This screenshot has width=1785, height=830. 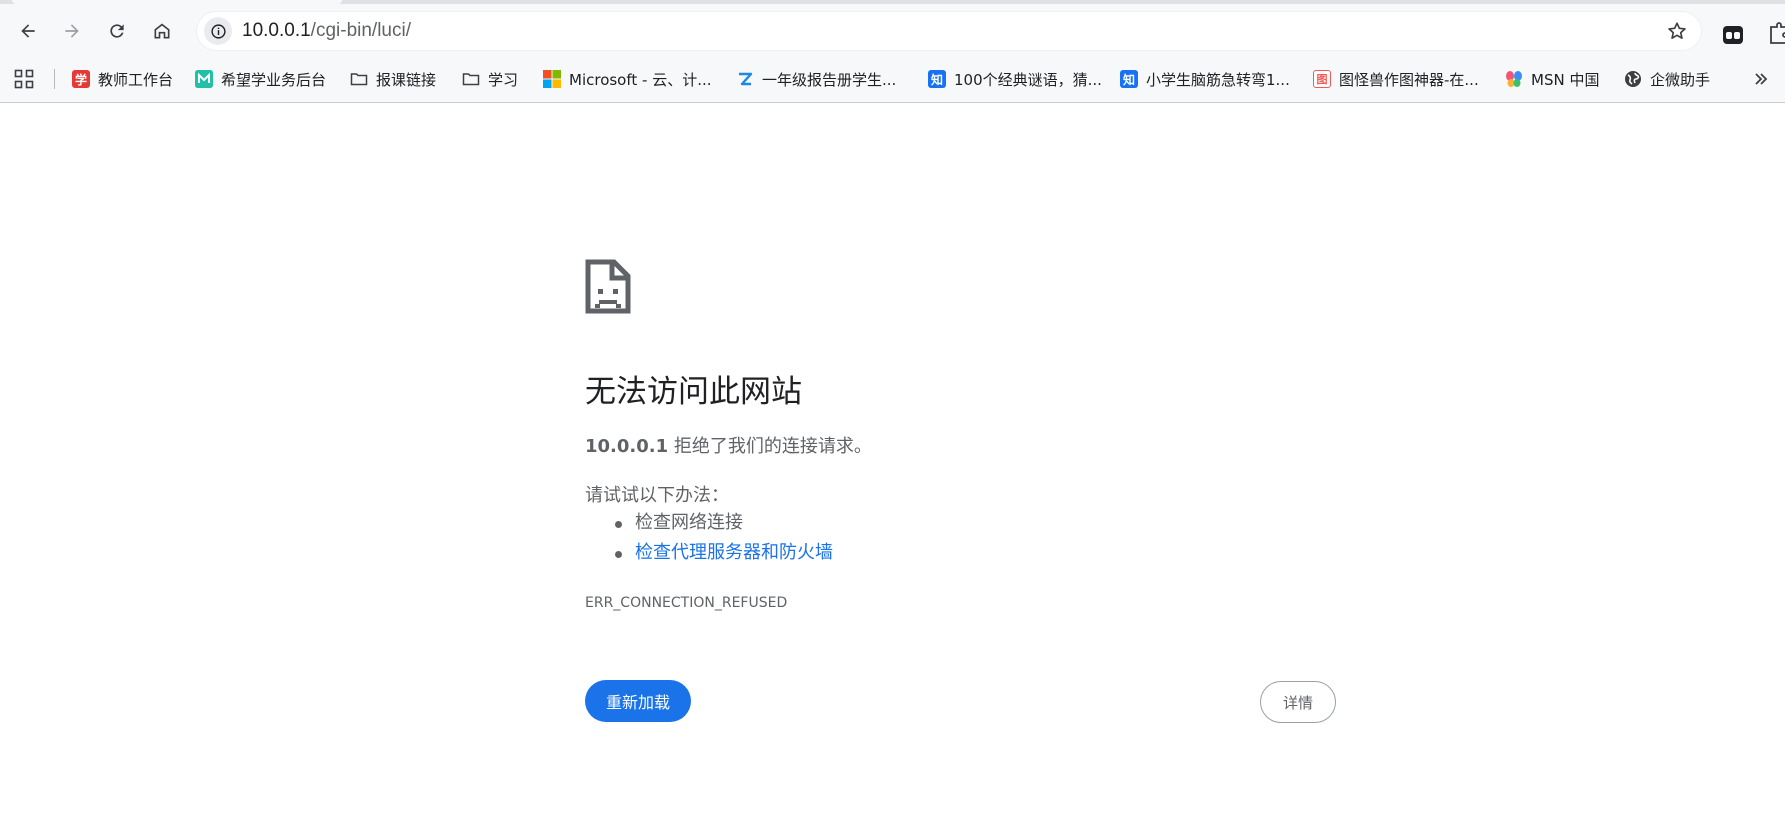 I want to click on extensions-puzzle-icon, so click(x=1776, y=34).